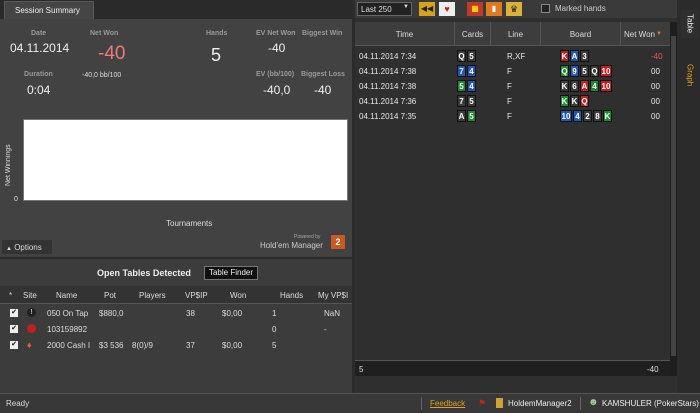  I want to click on filter-value: Last 250, so click(376, 9).